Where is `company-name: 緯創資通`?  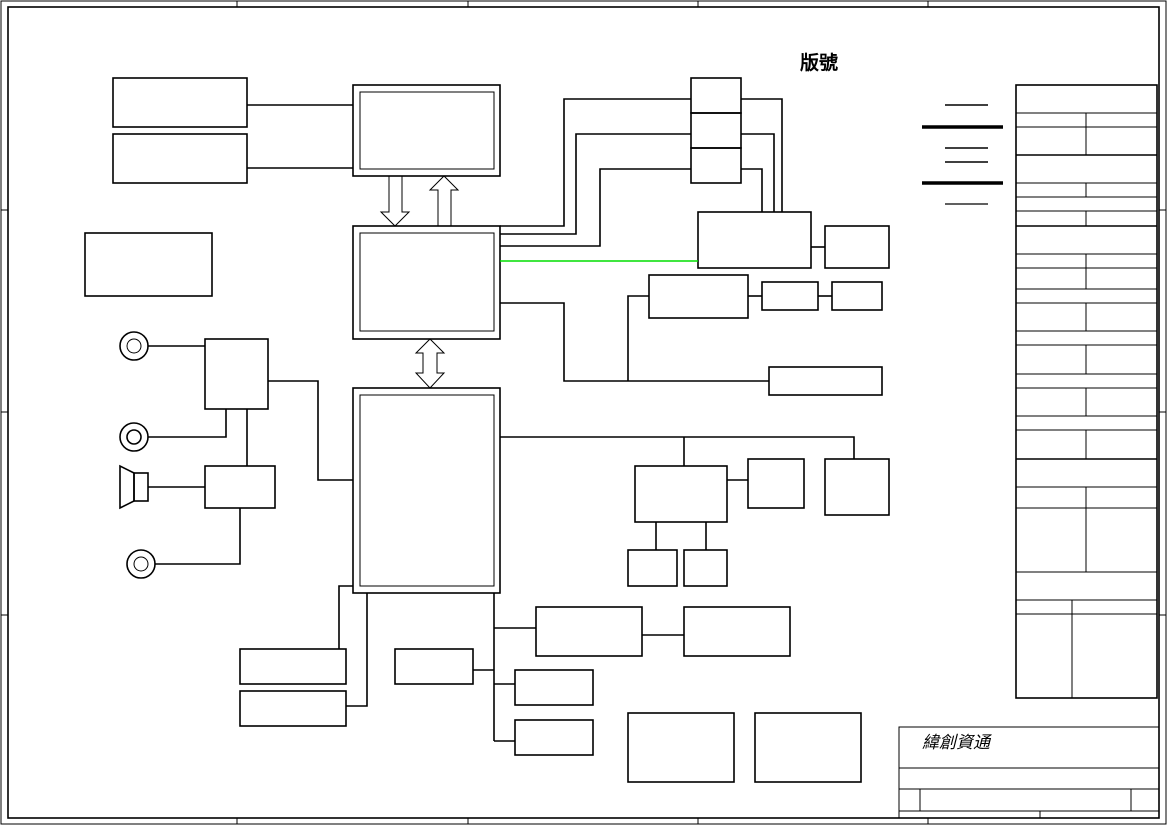
company-name: 緯創資通 is located at coordinates (956, 743).